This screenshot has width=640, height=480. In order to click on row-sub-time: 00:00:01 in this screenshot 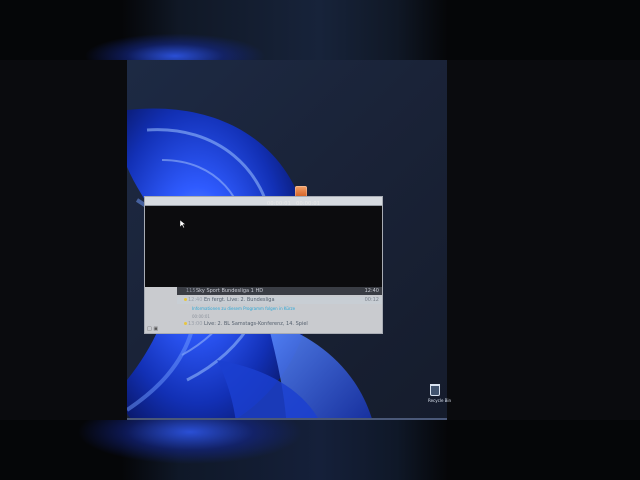, I will do `click(201, 316)`.